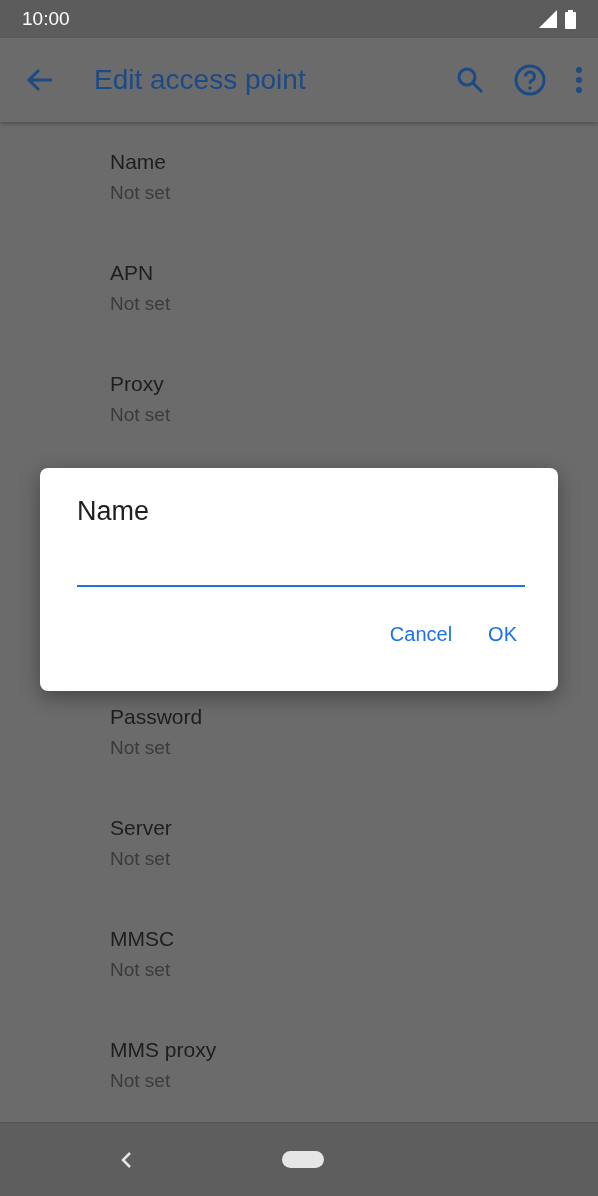 The height and width of the screenshot is (1196, 598). I want to click on setting-title: Password, so click(156, 717).